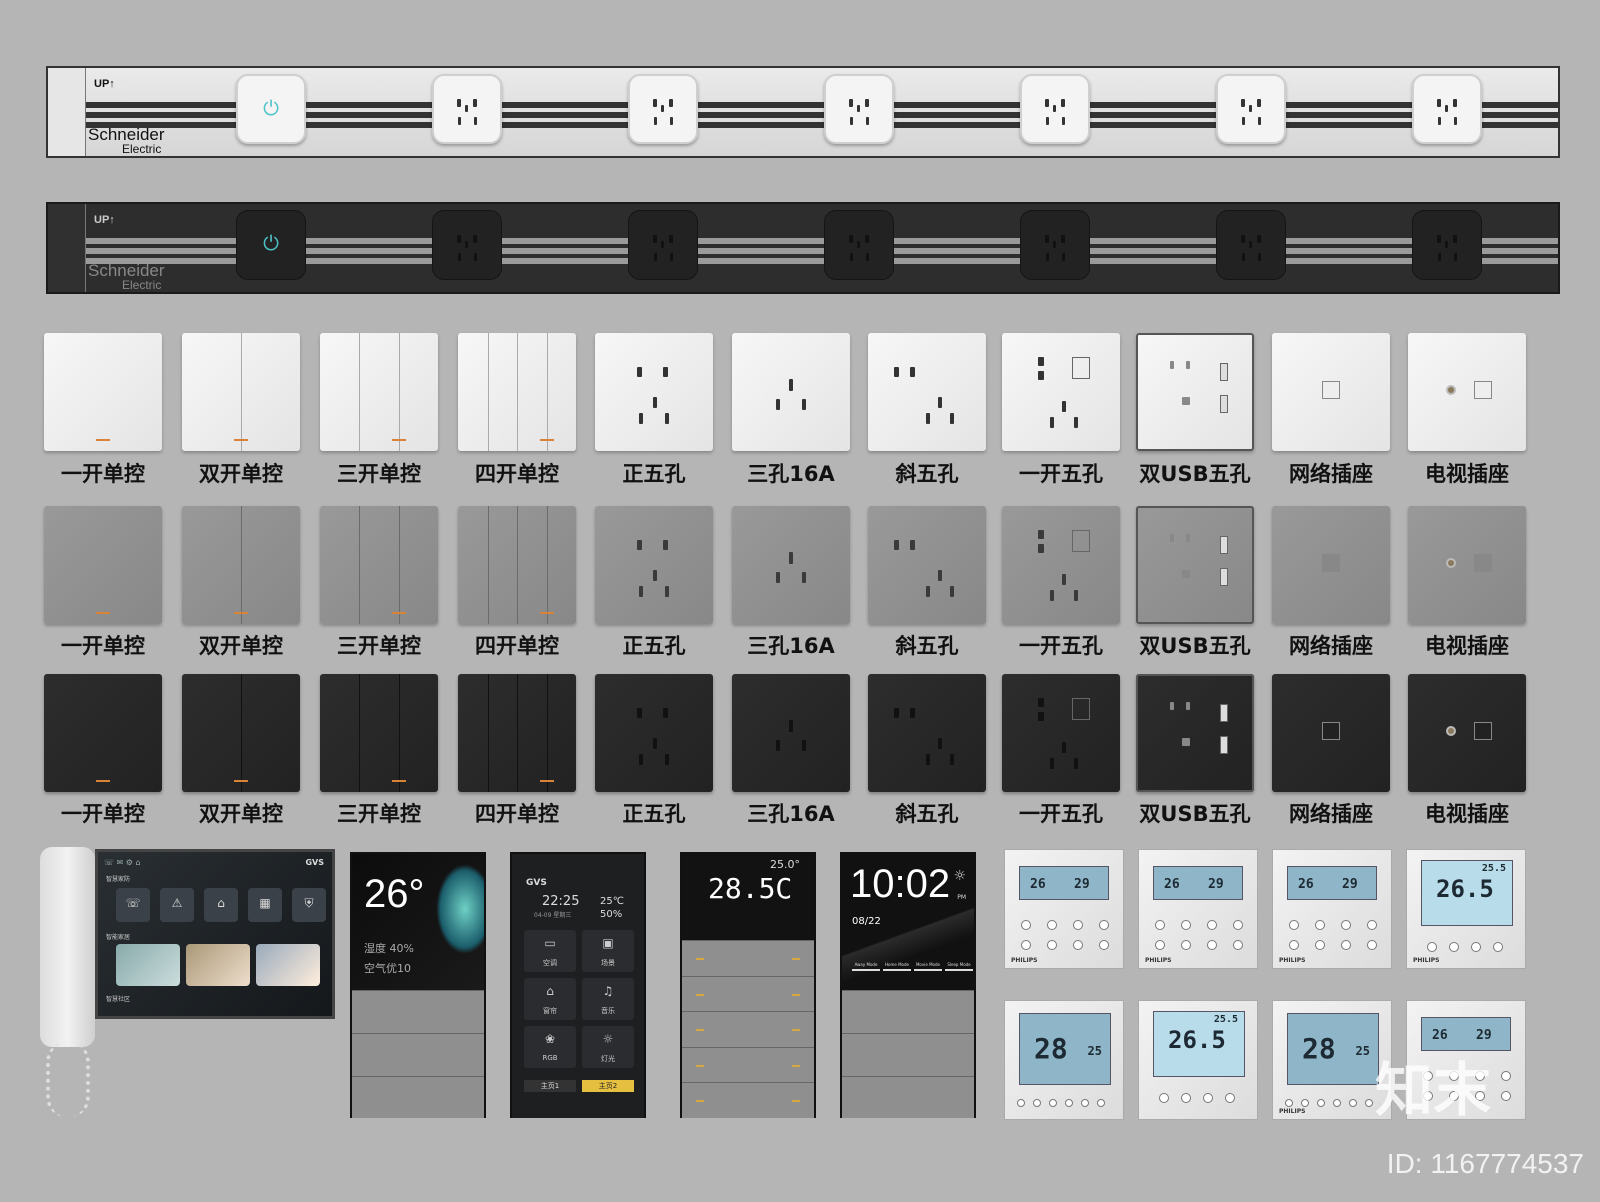 The height and width of the screenshot is (1202, 1600). I want to click on tile-call: ☏, so click(133, 905).